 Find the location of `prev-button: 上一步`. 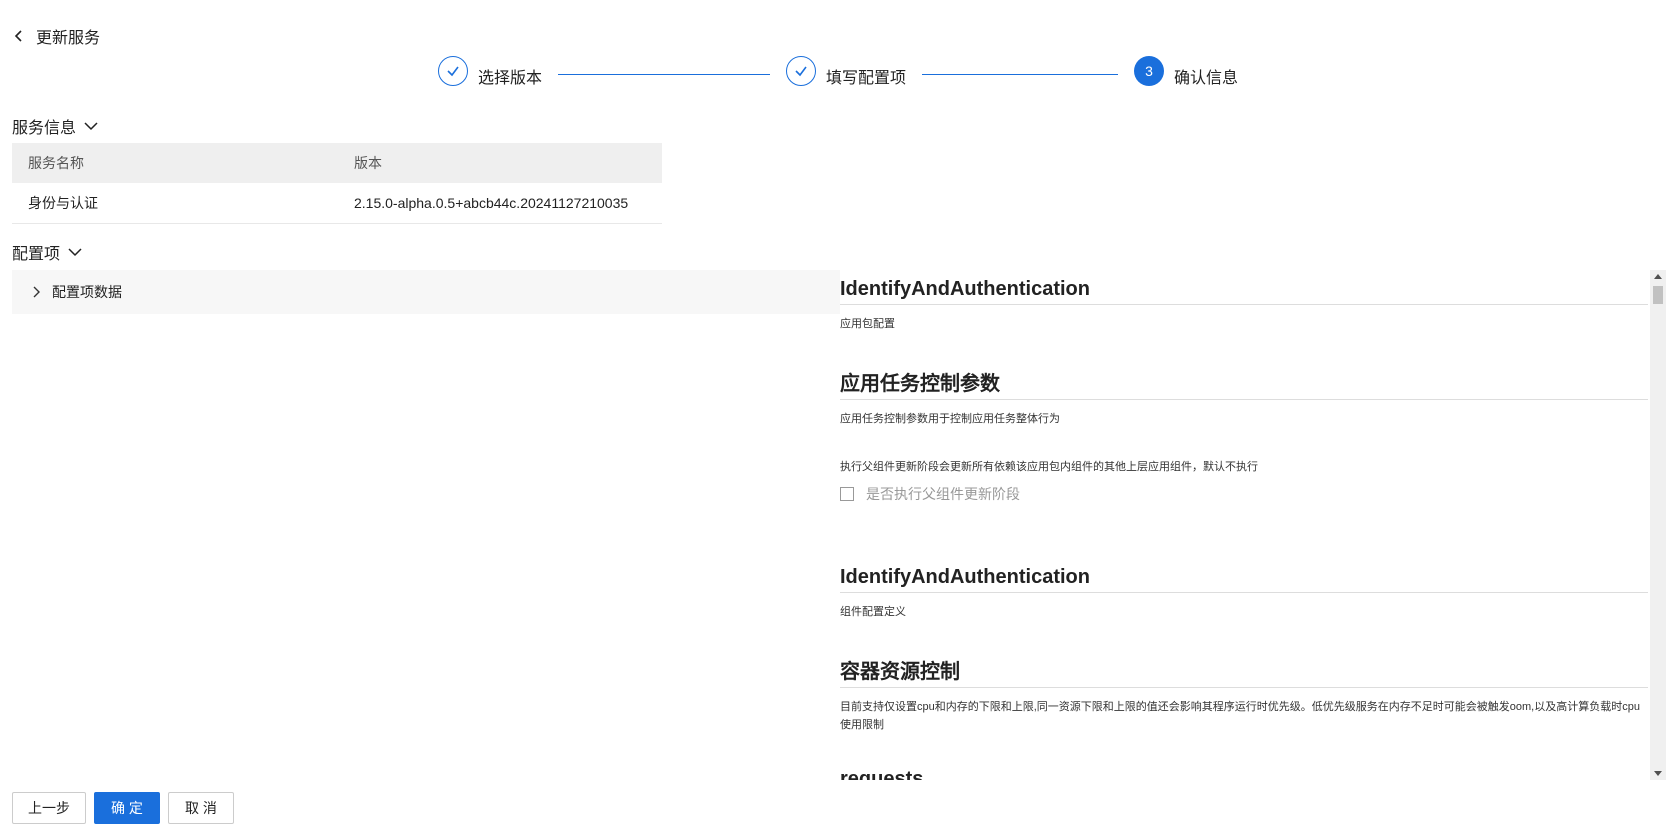

prev-button: 上一步 is located at coordinates (49, 808).